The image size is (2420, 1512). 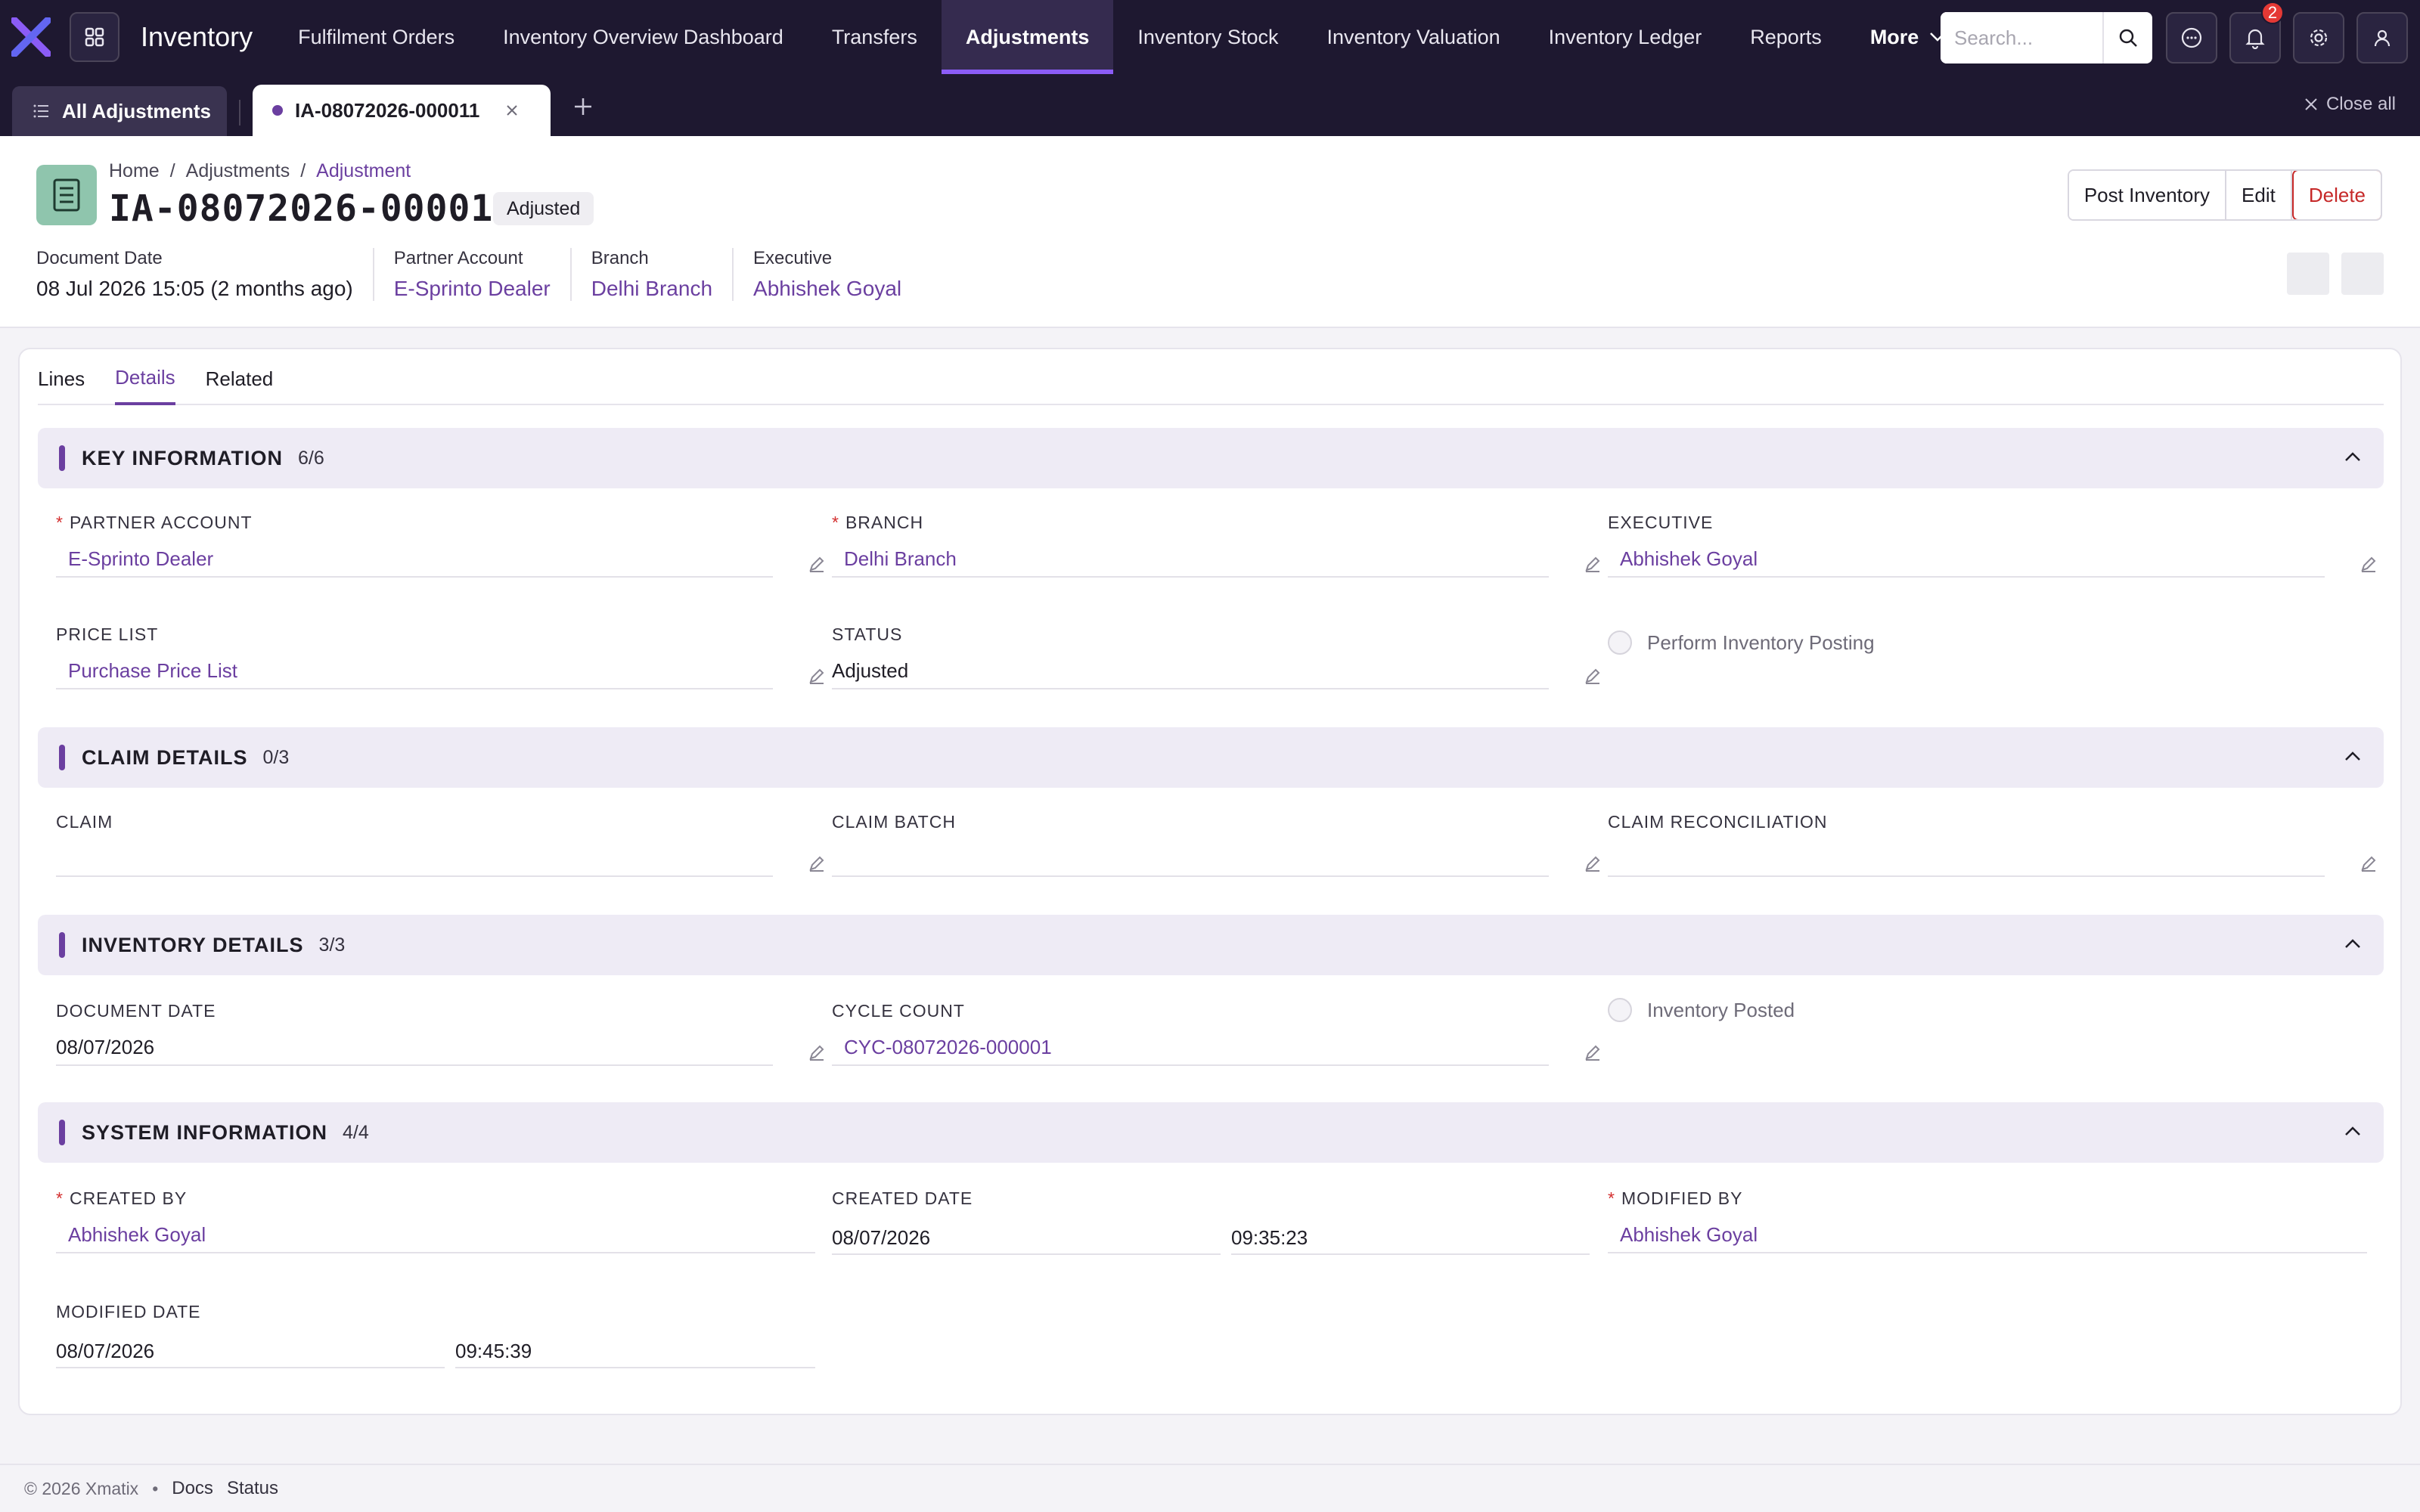 I want to click on close-all-tabs-button: Close all, so click(x=2350, y=105).